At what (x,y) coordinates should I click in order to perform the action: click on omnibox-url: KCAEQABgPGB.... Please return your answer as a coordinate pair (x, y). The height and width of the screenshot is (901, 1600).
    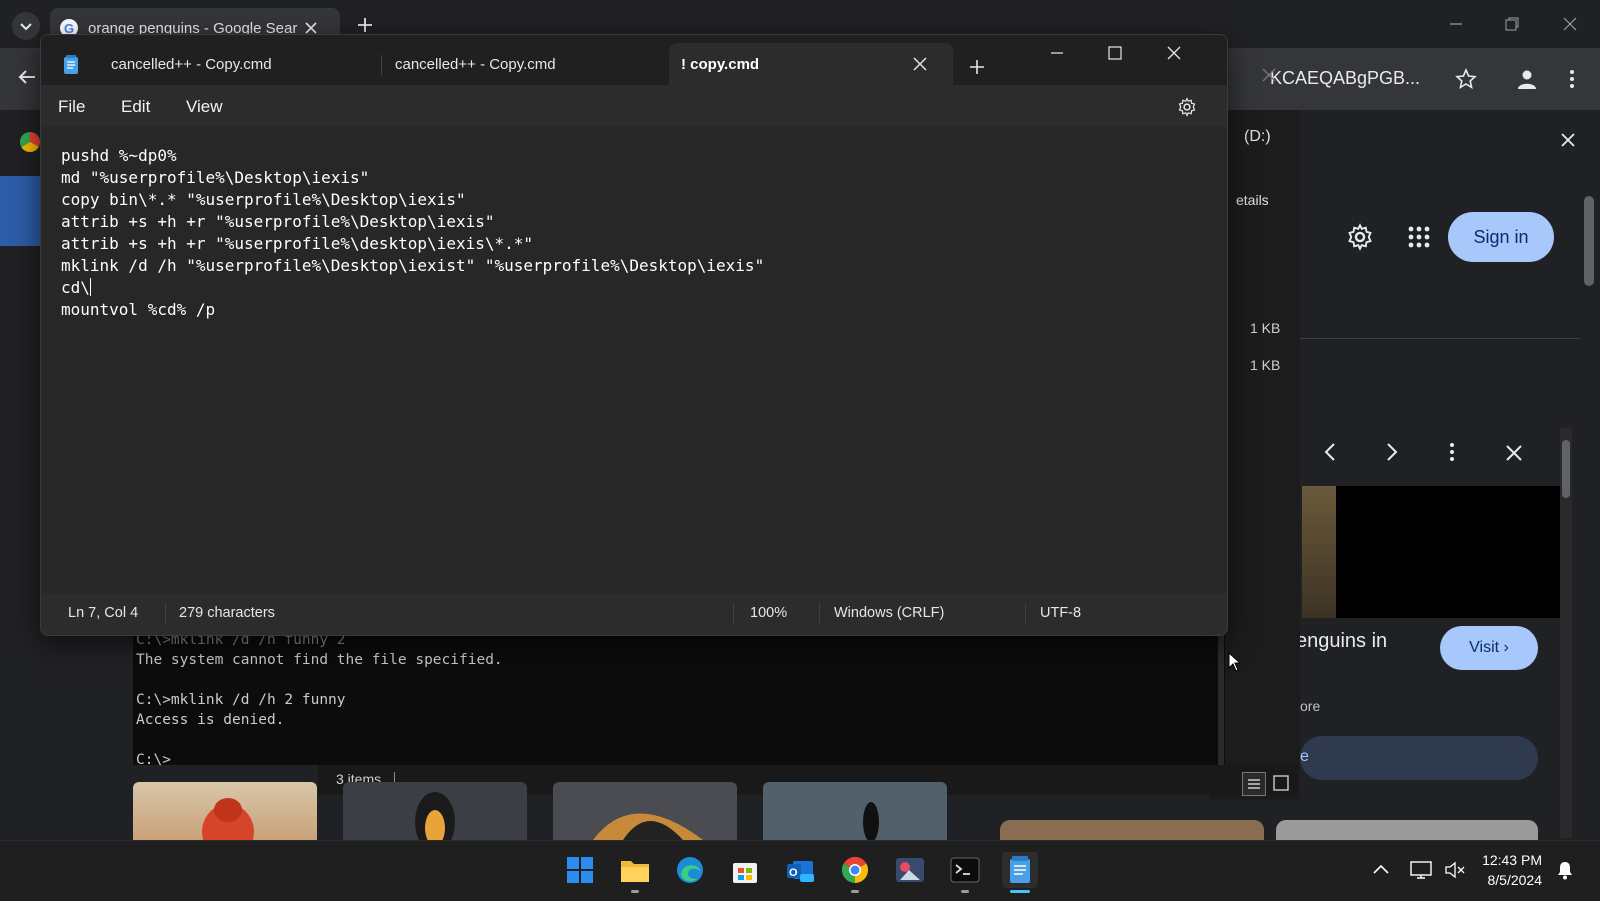
    Looking at the image, I should click on (1360, 78).